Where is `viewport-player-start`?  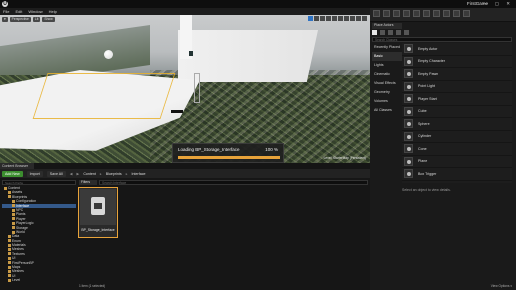
viewport-player-start is located at coordinates (197, 88).